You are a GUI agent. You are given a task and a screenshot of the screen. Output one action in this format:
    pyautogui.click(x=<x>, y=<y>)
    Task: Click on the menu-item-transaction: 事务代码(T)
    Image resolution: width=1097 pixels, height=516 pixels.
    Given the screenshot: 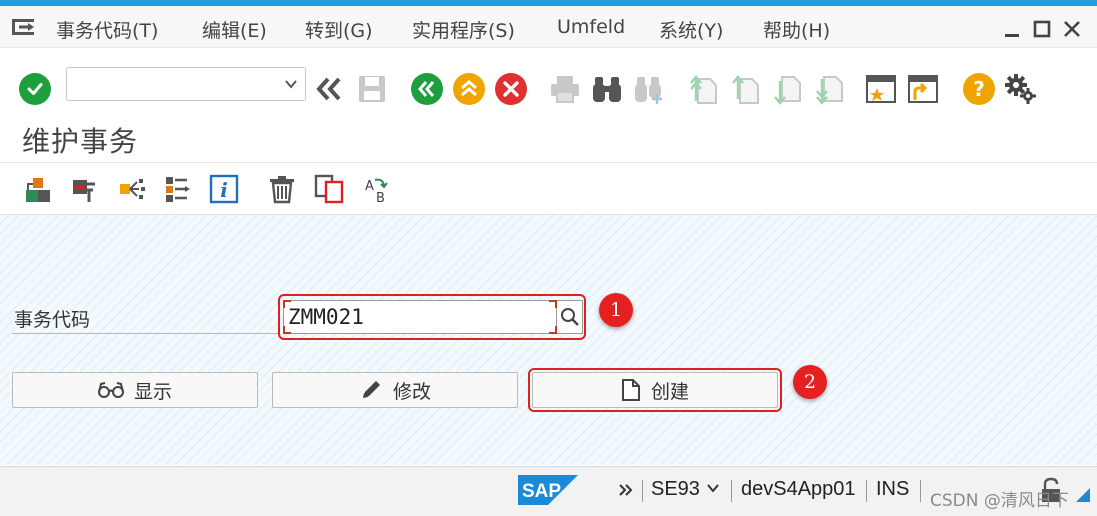 What is the action you would take?
    pyautogui.click(x=107, y=29)
    